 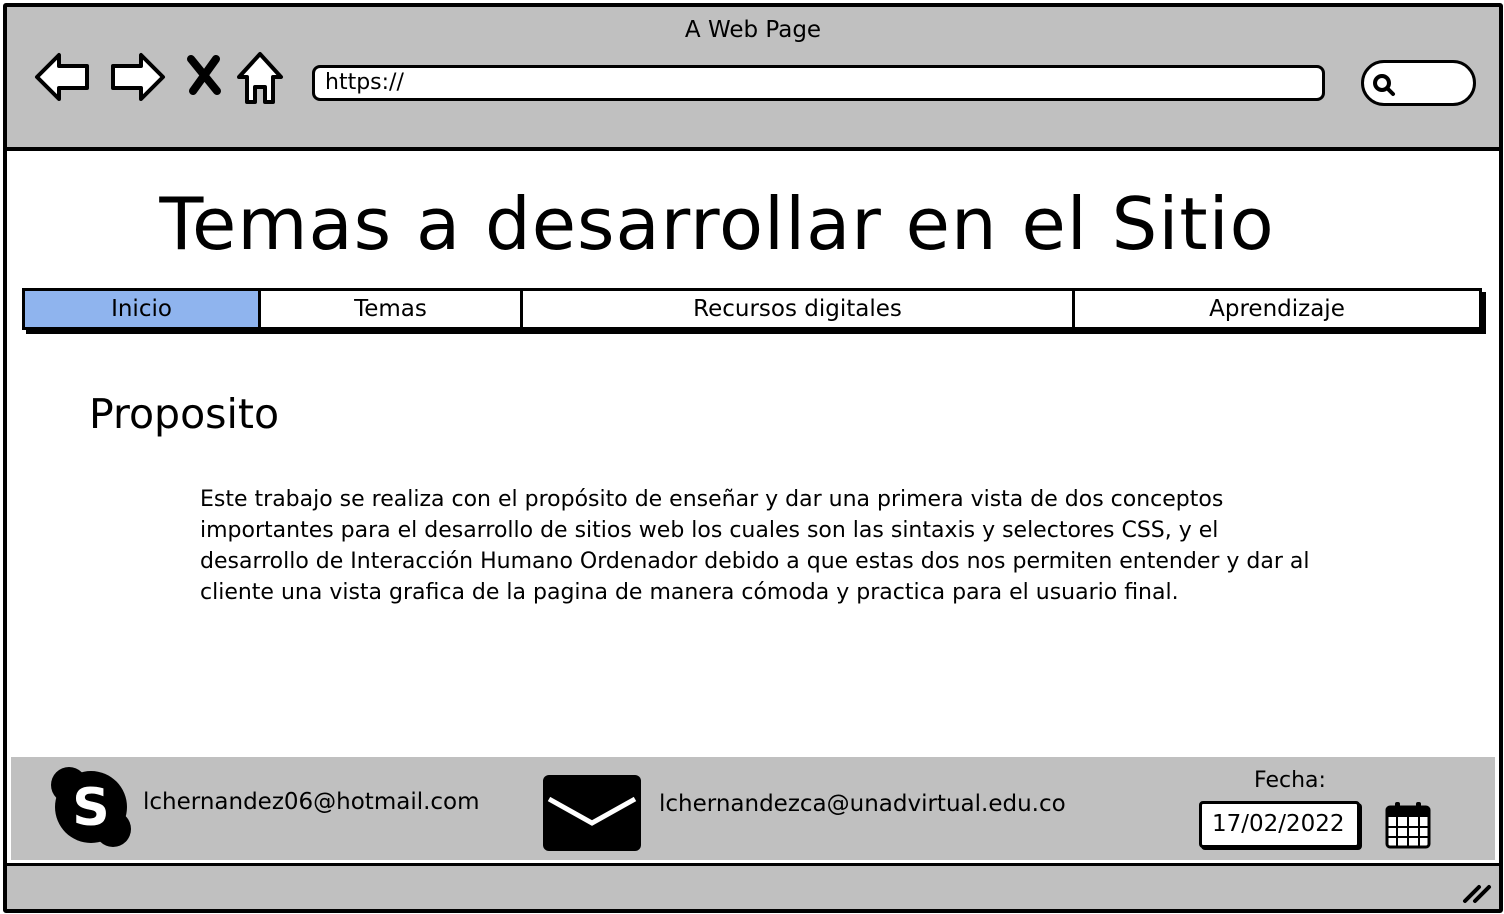 What do you see at coordinates (204, 75) in the screenshot?
I see `close-x-icon` at bounding box center [204, 75].